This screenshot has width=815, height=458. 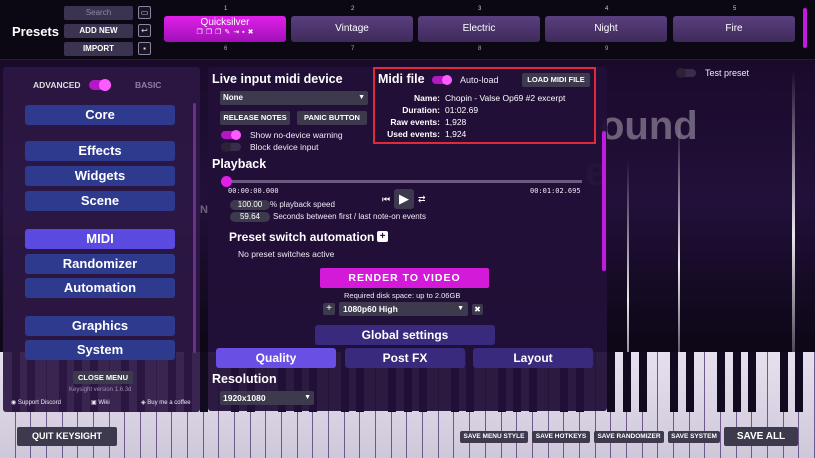 What do you see at coordinates (403, 309) in the screenshot?
I see `render-quality-select: 1080p60 High ▼` at bounding box center [403, 309].